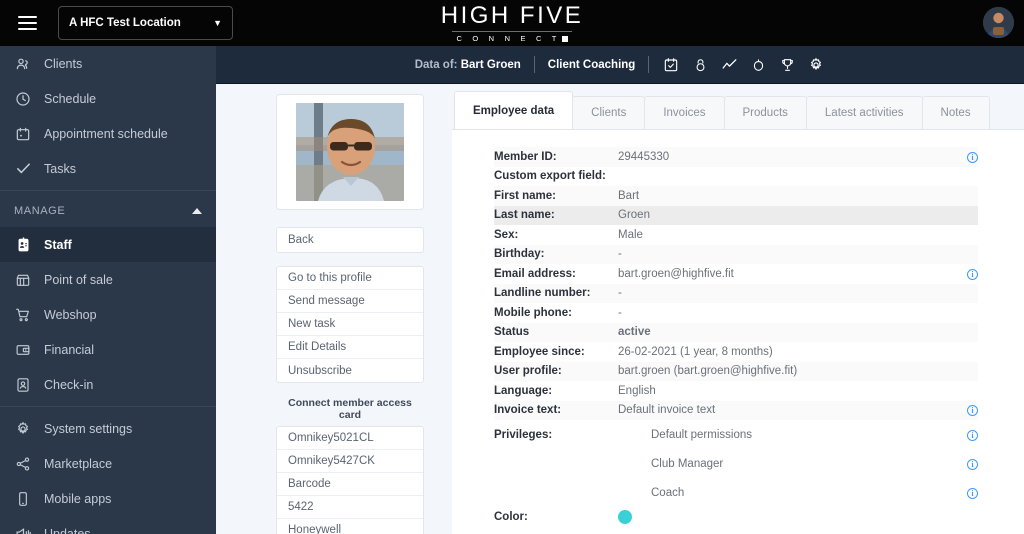  I want to click on list-item: Omnikey5427CK, so click(350, 461).